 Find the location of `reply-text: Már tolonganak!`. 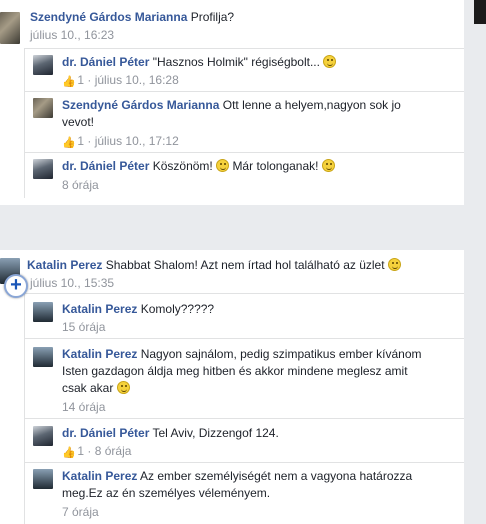

reply-text: Már tolonganak! is located at coordinates (275, 166).